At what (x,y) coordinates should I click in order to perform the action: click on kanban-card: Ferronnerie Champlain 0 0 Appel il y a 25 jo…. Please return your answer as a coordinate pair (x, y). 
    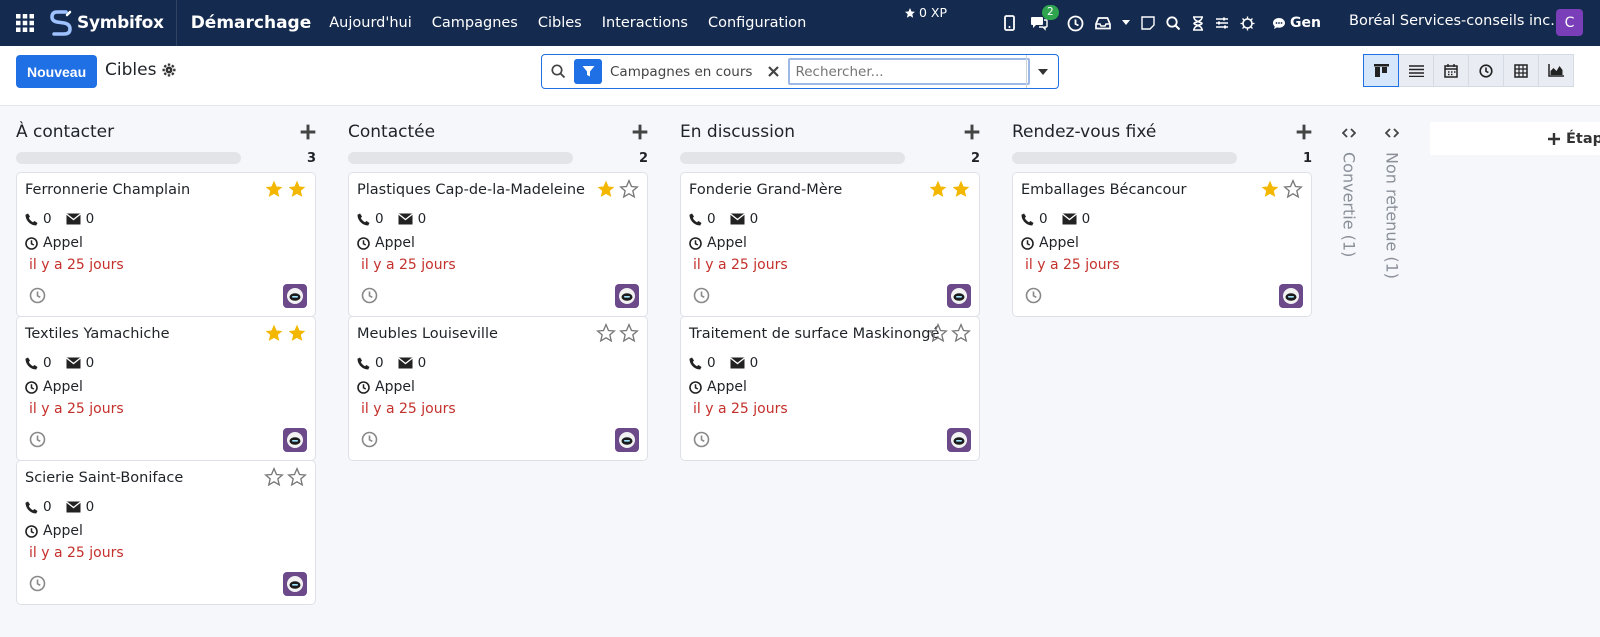
    Looking at the image, I should click on (166, 244).